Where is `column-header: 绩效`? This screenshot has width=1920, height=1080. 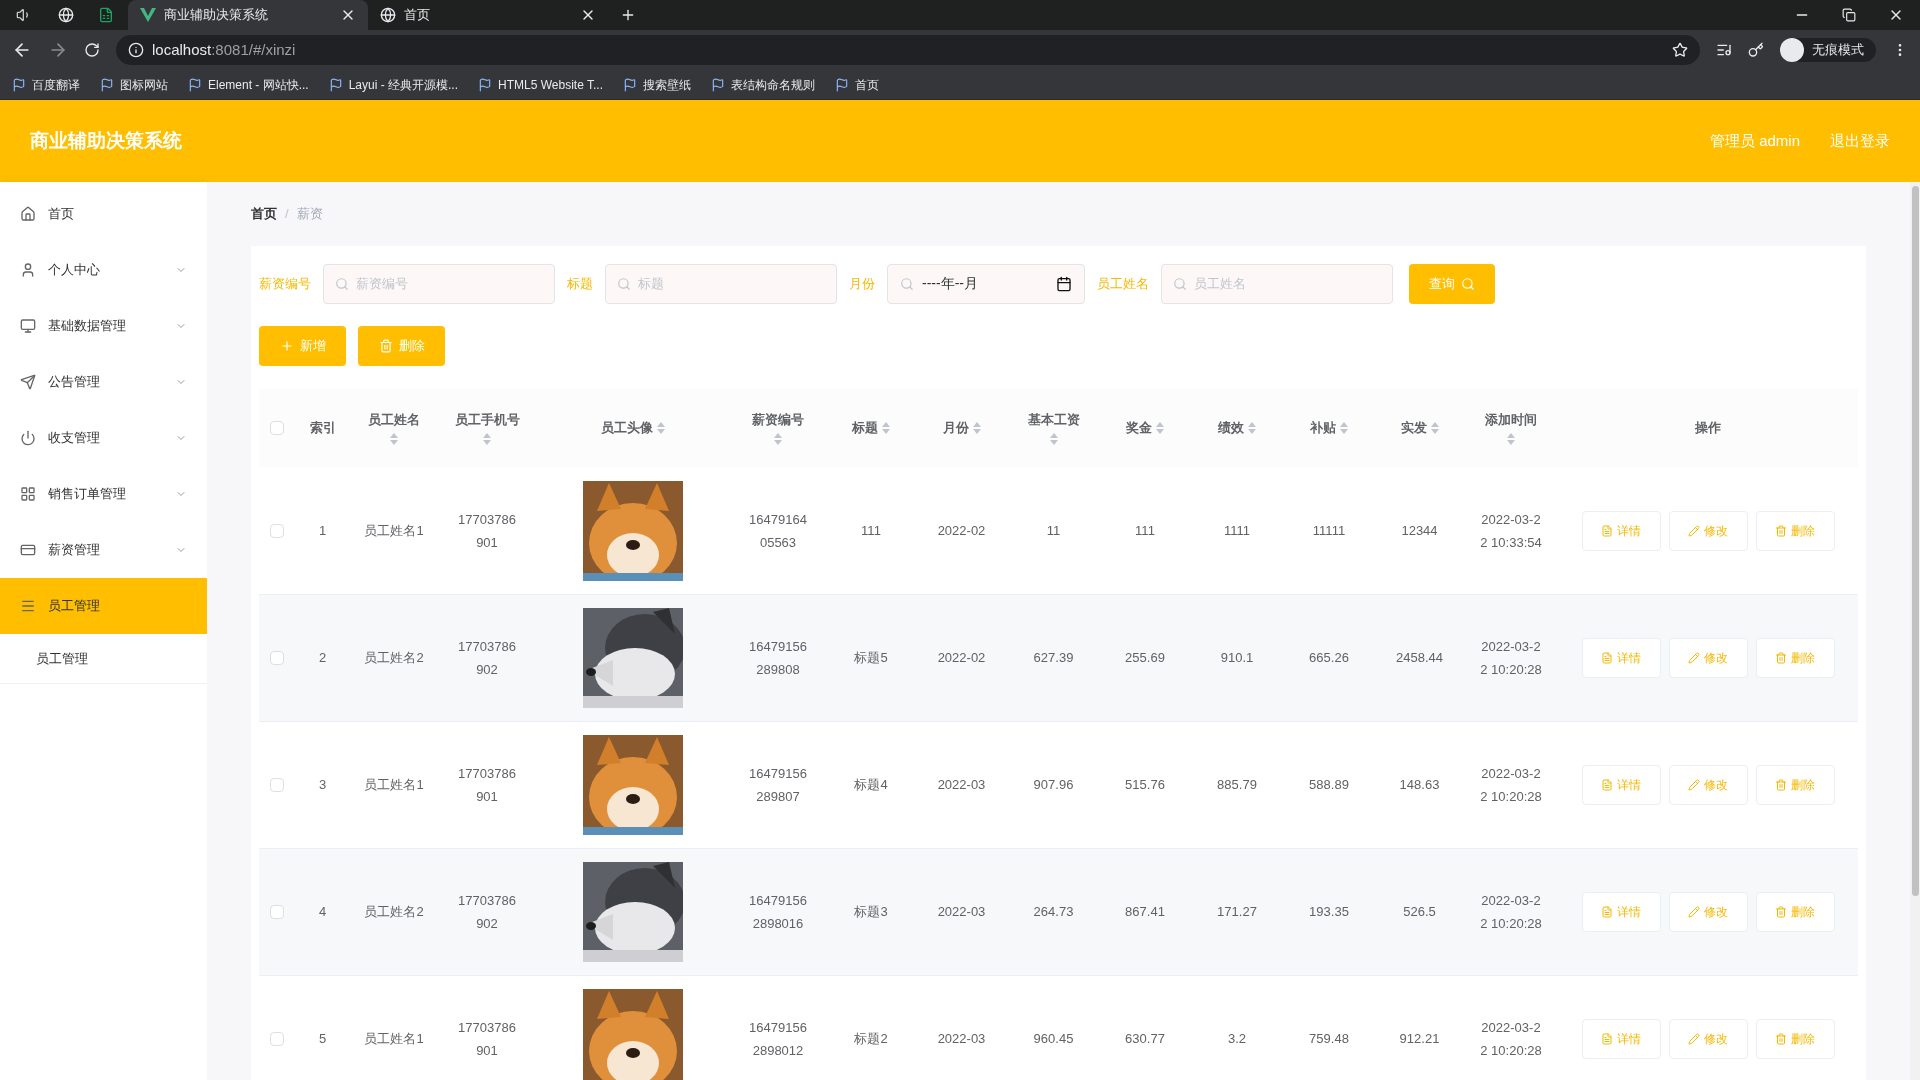 column-header: 绩效 is located at coordinates (1237, 427).